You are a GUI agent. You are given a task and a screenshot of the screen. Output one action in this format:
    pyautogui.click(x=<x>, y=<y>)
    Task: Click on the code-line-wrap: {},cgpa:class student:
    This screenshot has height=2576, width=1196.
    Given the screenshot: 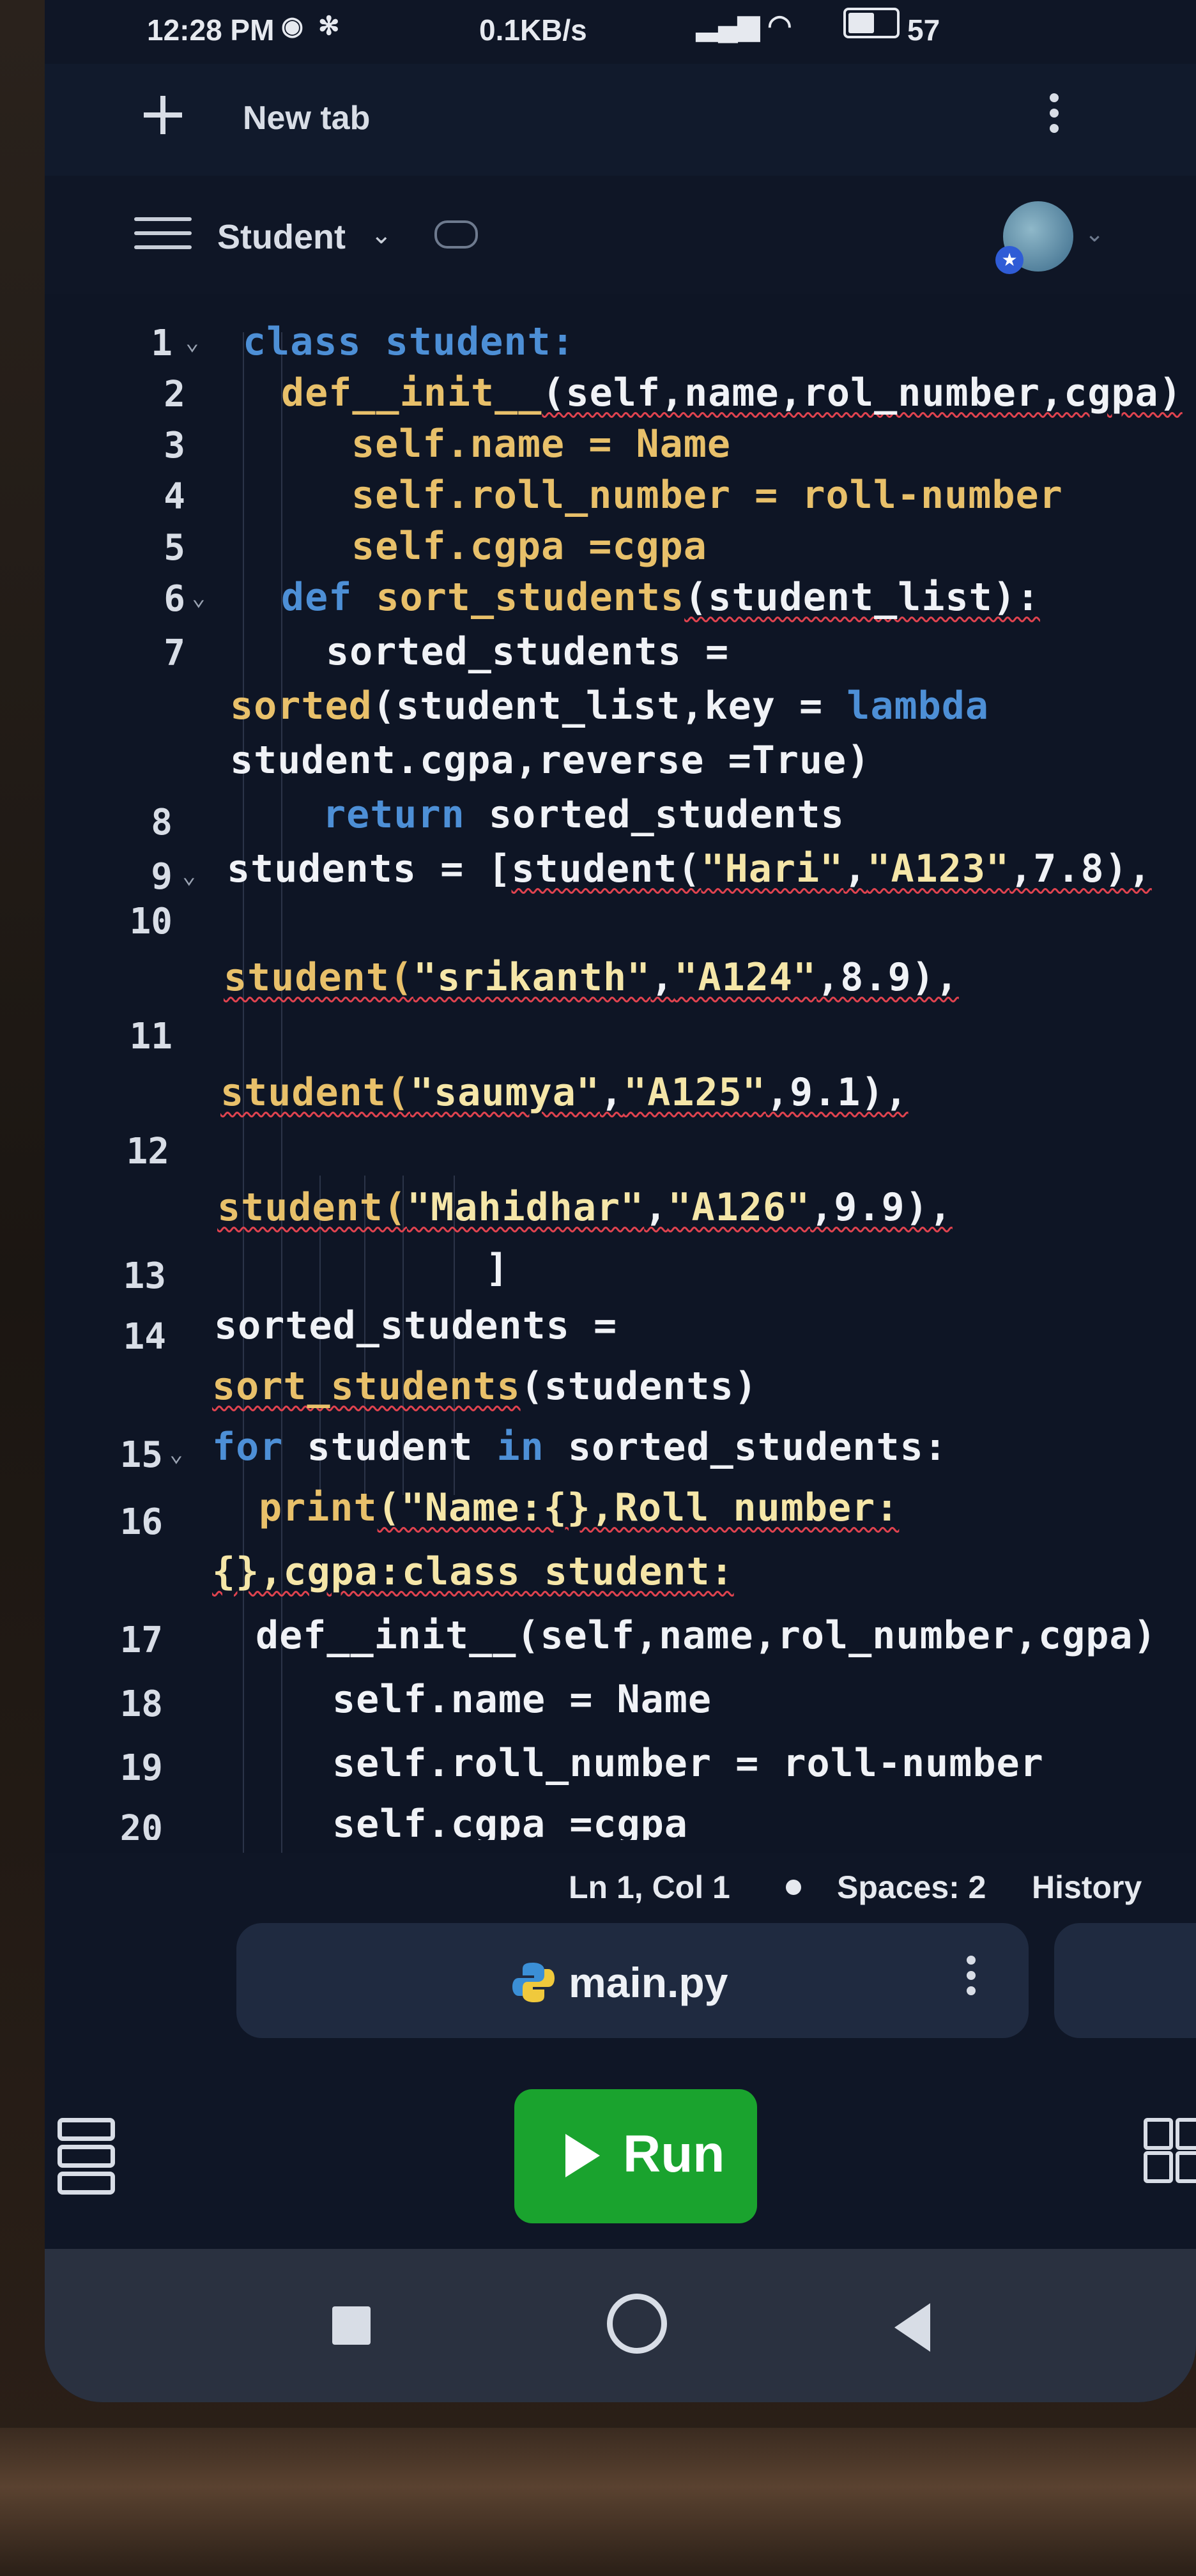 What is the action you would take?
    pyautogui.click(x=620, y=1571)
    